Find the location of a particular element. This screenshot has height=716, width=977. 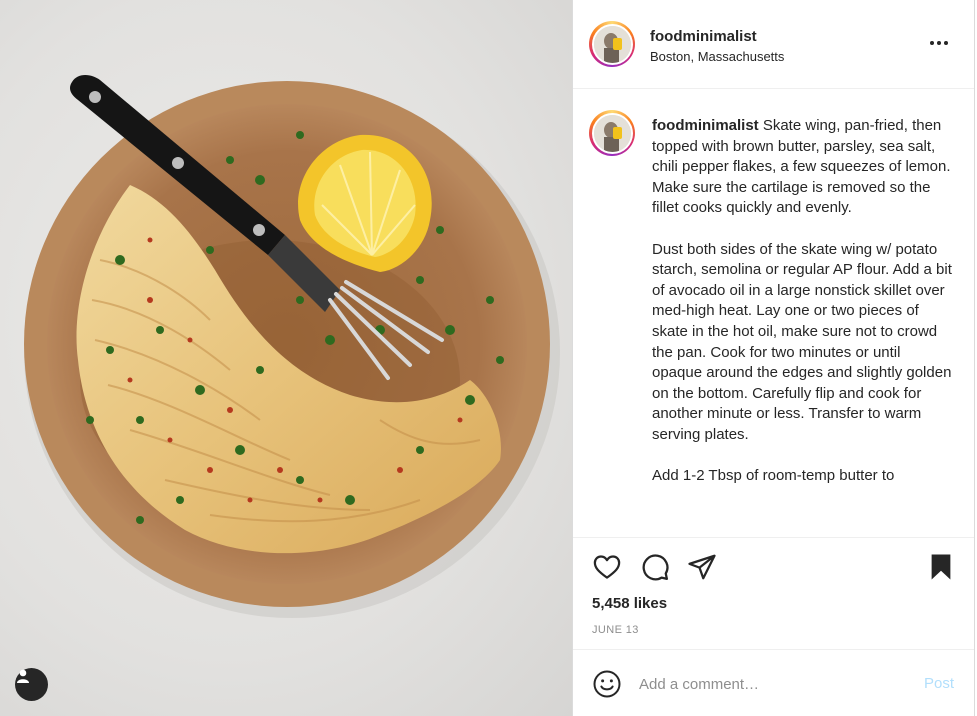

header-location: Boston, Massachusetts is located at coordinates (717, 56).